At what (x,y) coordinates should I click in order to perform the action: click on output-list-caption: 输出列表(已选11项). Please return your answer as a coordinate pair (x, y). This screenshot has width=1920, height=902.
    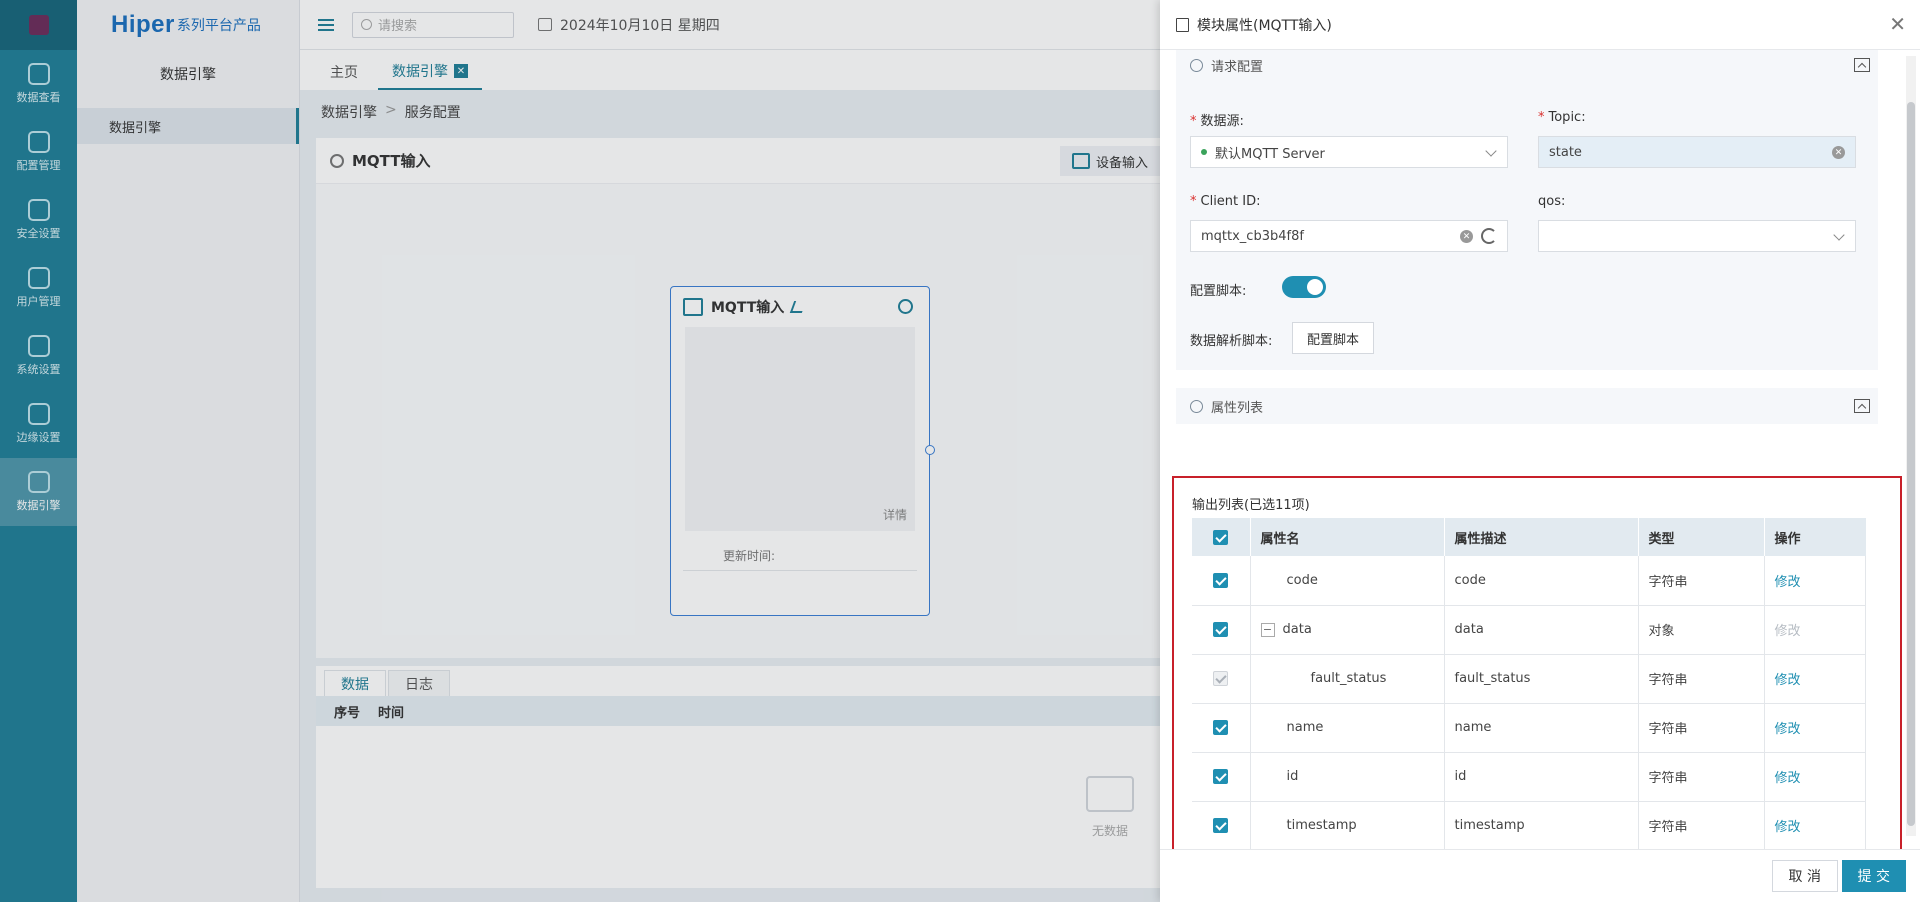
    Looking at the image, I should click on (1251, 505).